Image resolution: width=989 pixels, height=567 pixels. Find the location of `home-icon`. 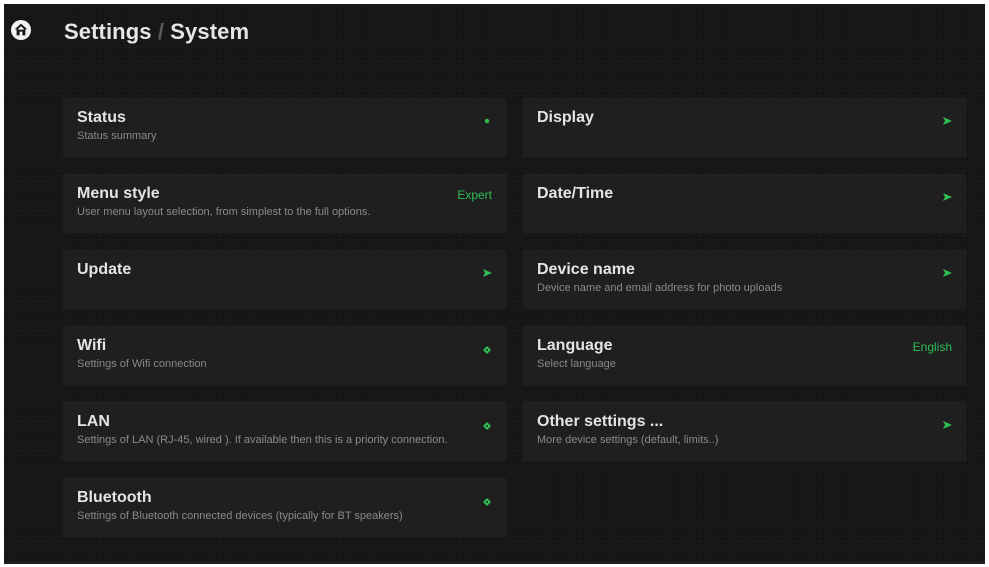

home-icon is located at coordinates (21, 32).